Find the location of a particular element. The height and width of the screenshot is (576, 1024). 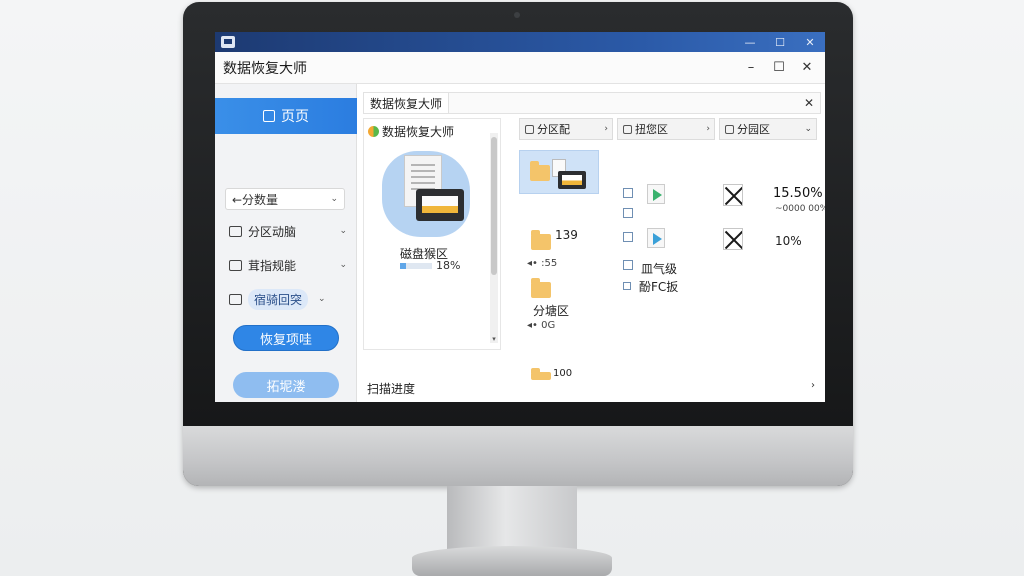

recover-button: 恢复项哇 is located at coordinates (286, 338).